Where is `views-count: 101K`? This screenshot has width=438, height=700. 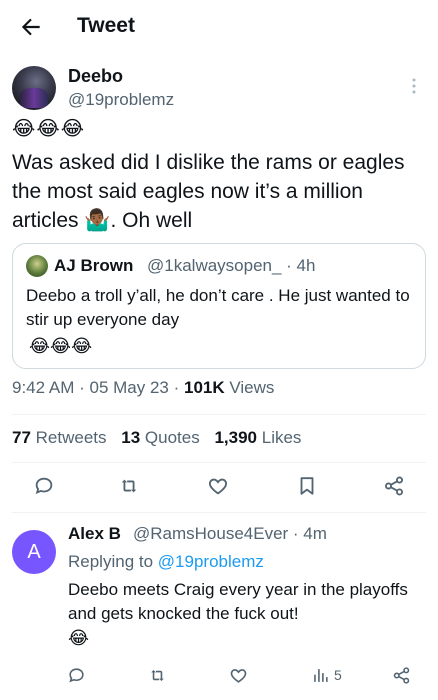 views-count: 101K is located at coordinates (204, 387).